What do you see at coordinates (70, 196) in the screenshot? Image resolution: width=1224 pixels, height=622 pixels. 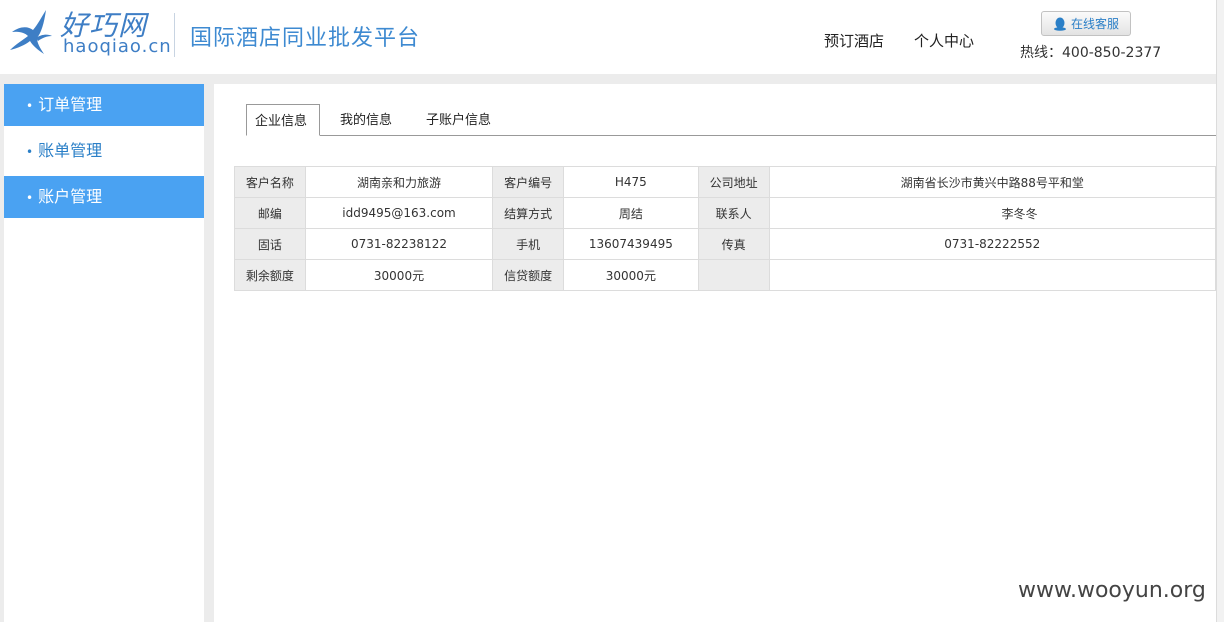 I see `sidebar-item-label: 账户管理` at bounding box center [70, 196].